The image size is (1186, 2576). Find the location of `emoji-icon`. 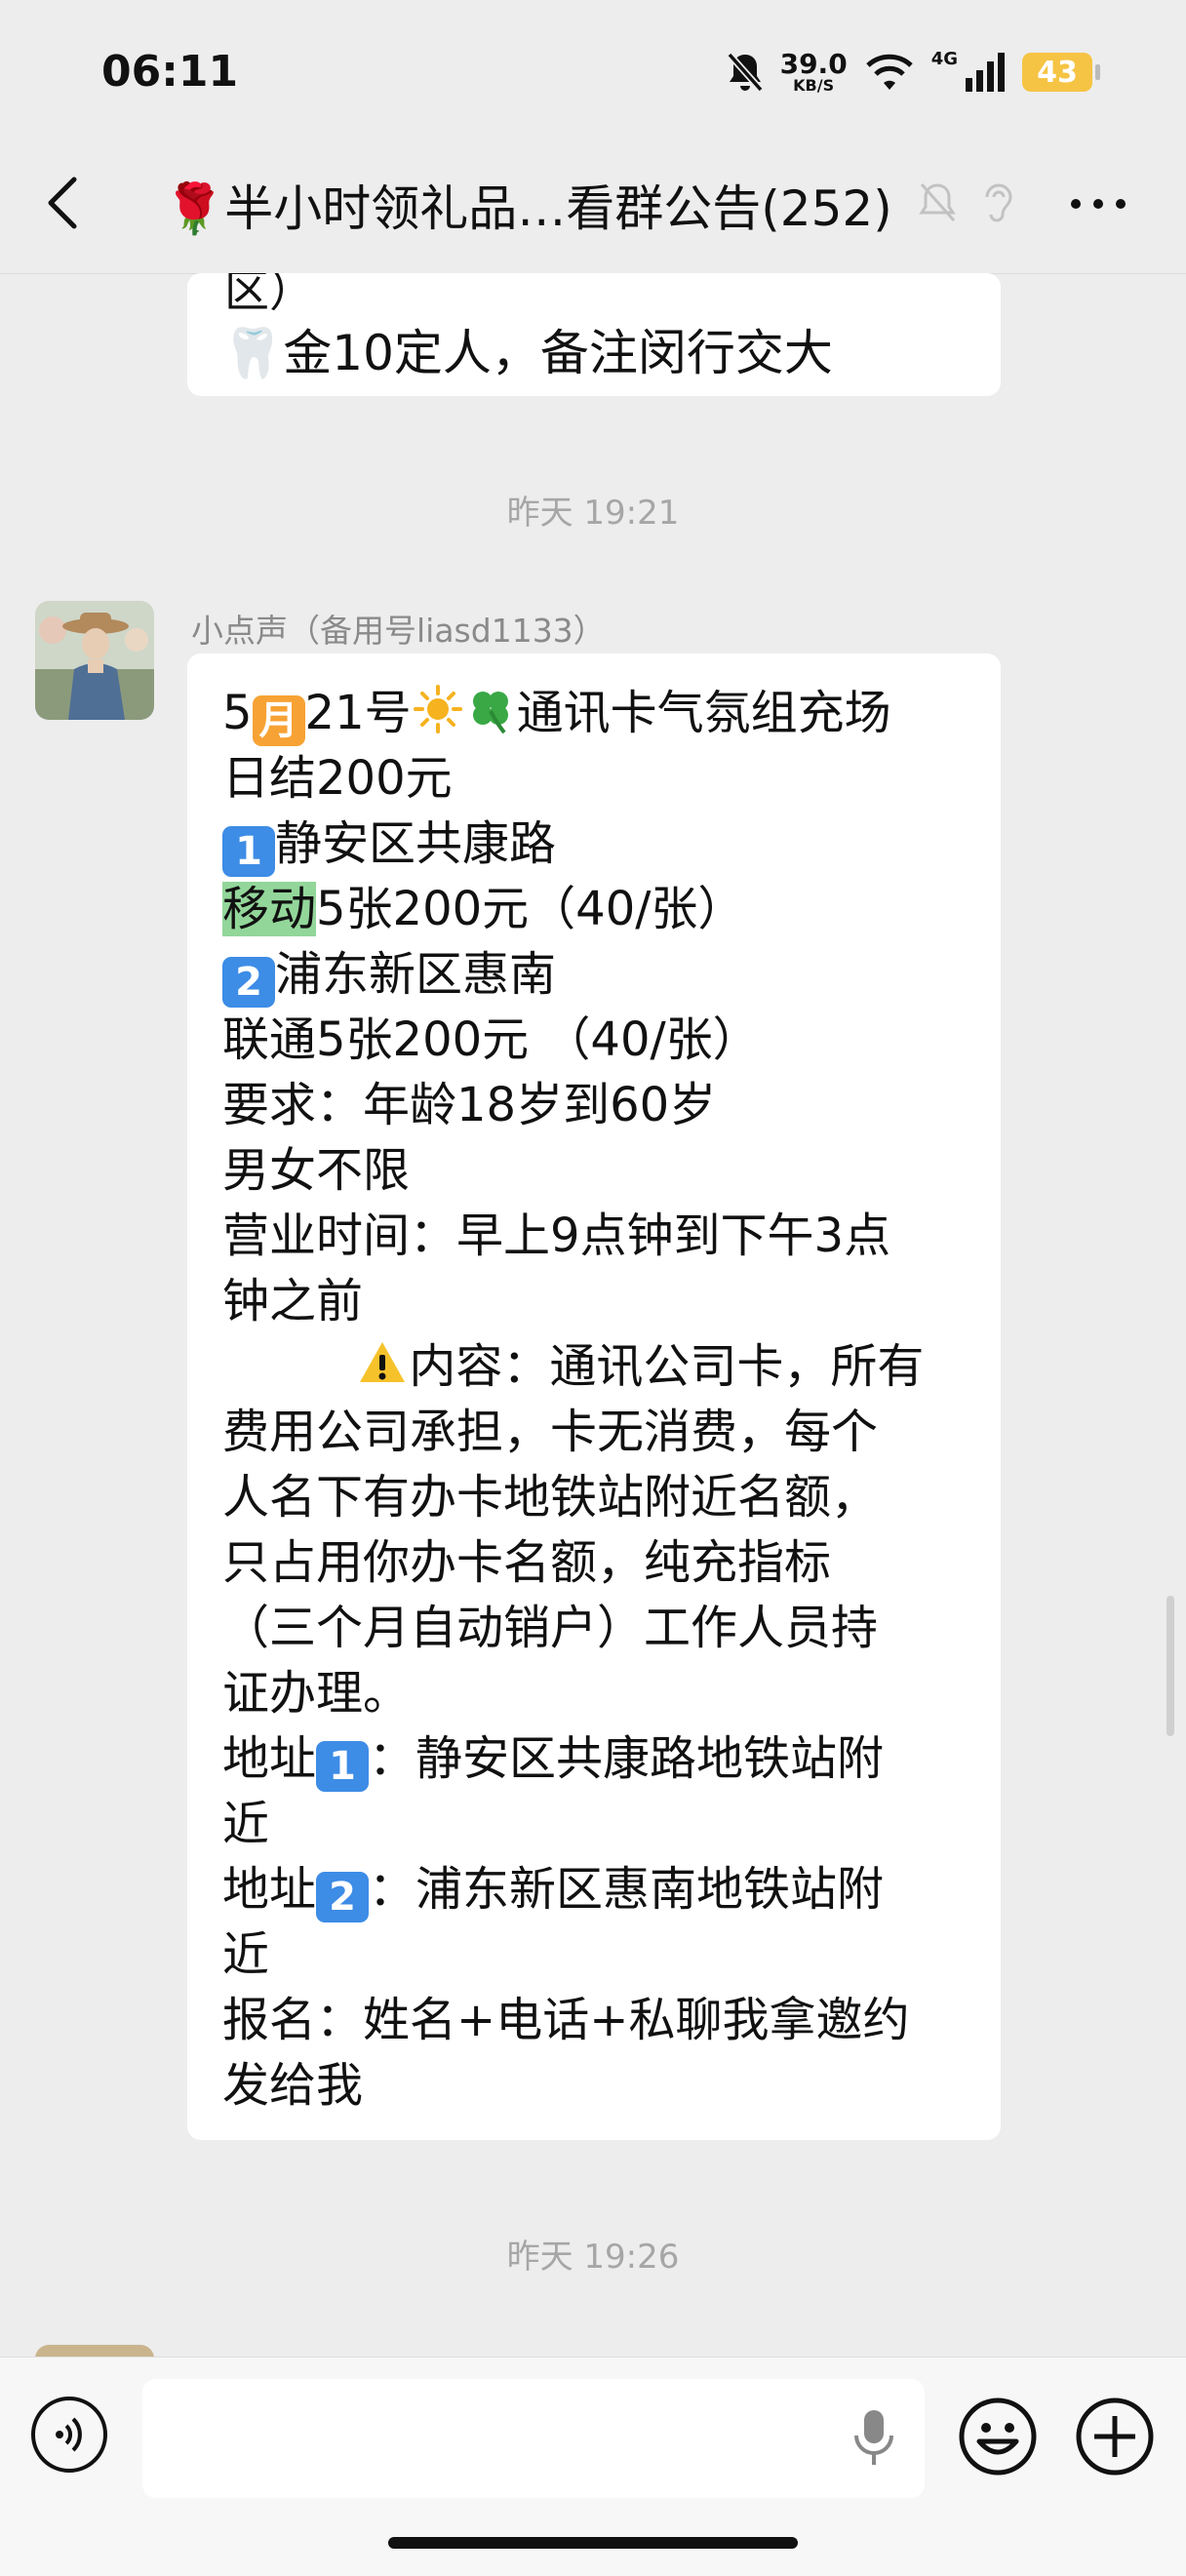

emoji-icon is located at coordinates (998, 2437).